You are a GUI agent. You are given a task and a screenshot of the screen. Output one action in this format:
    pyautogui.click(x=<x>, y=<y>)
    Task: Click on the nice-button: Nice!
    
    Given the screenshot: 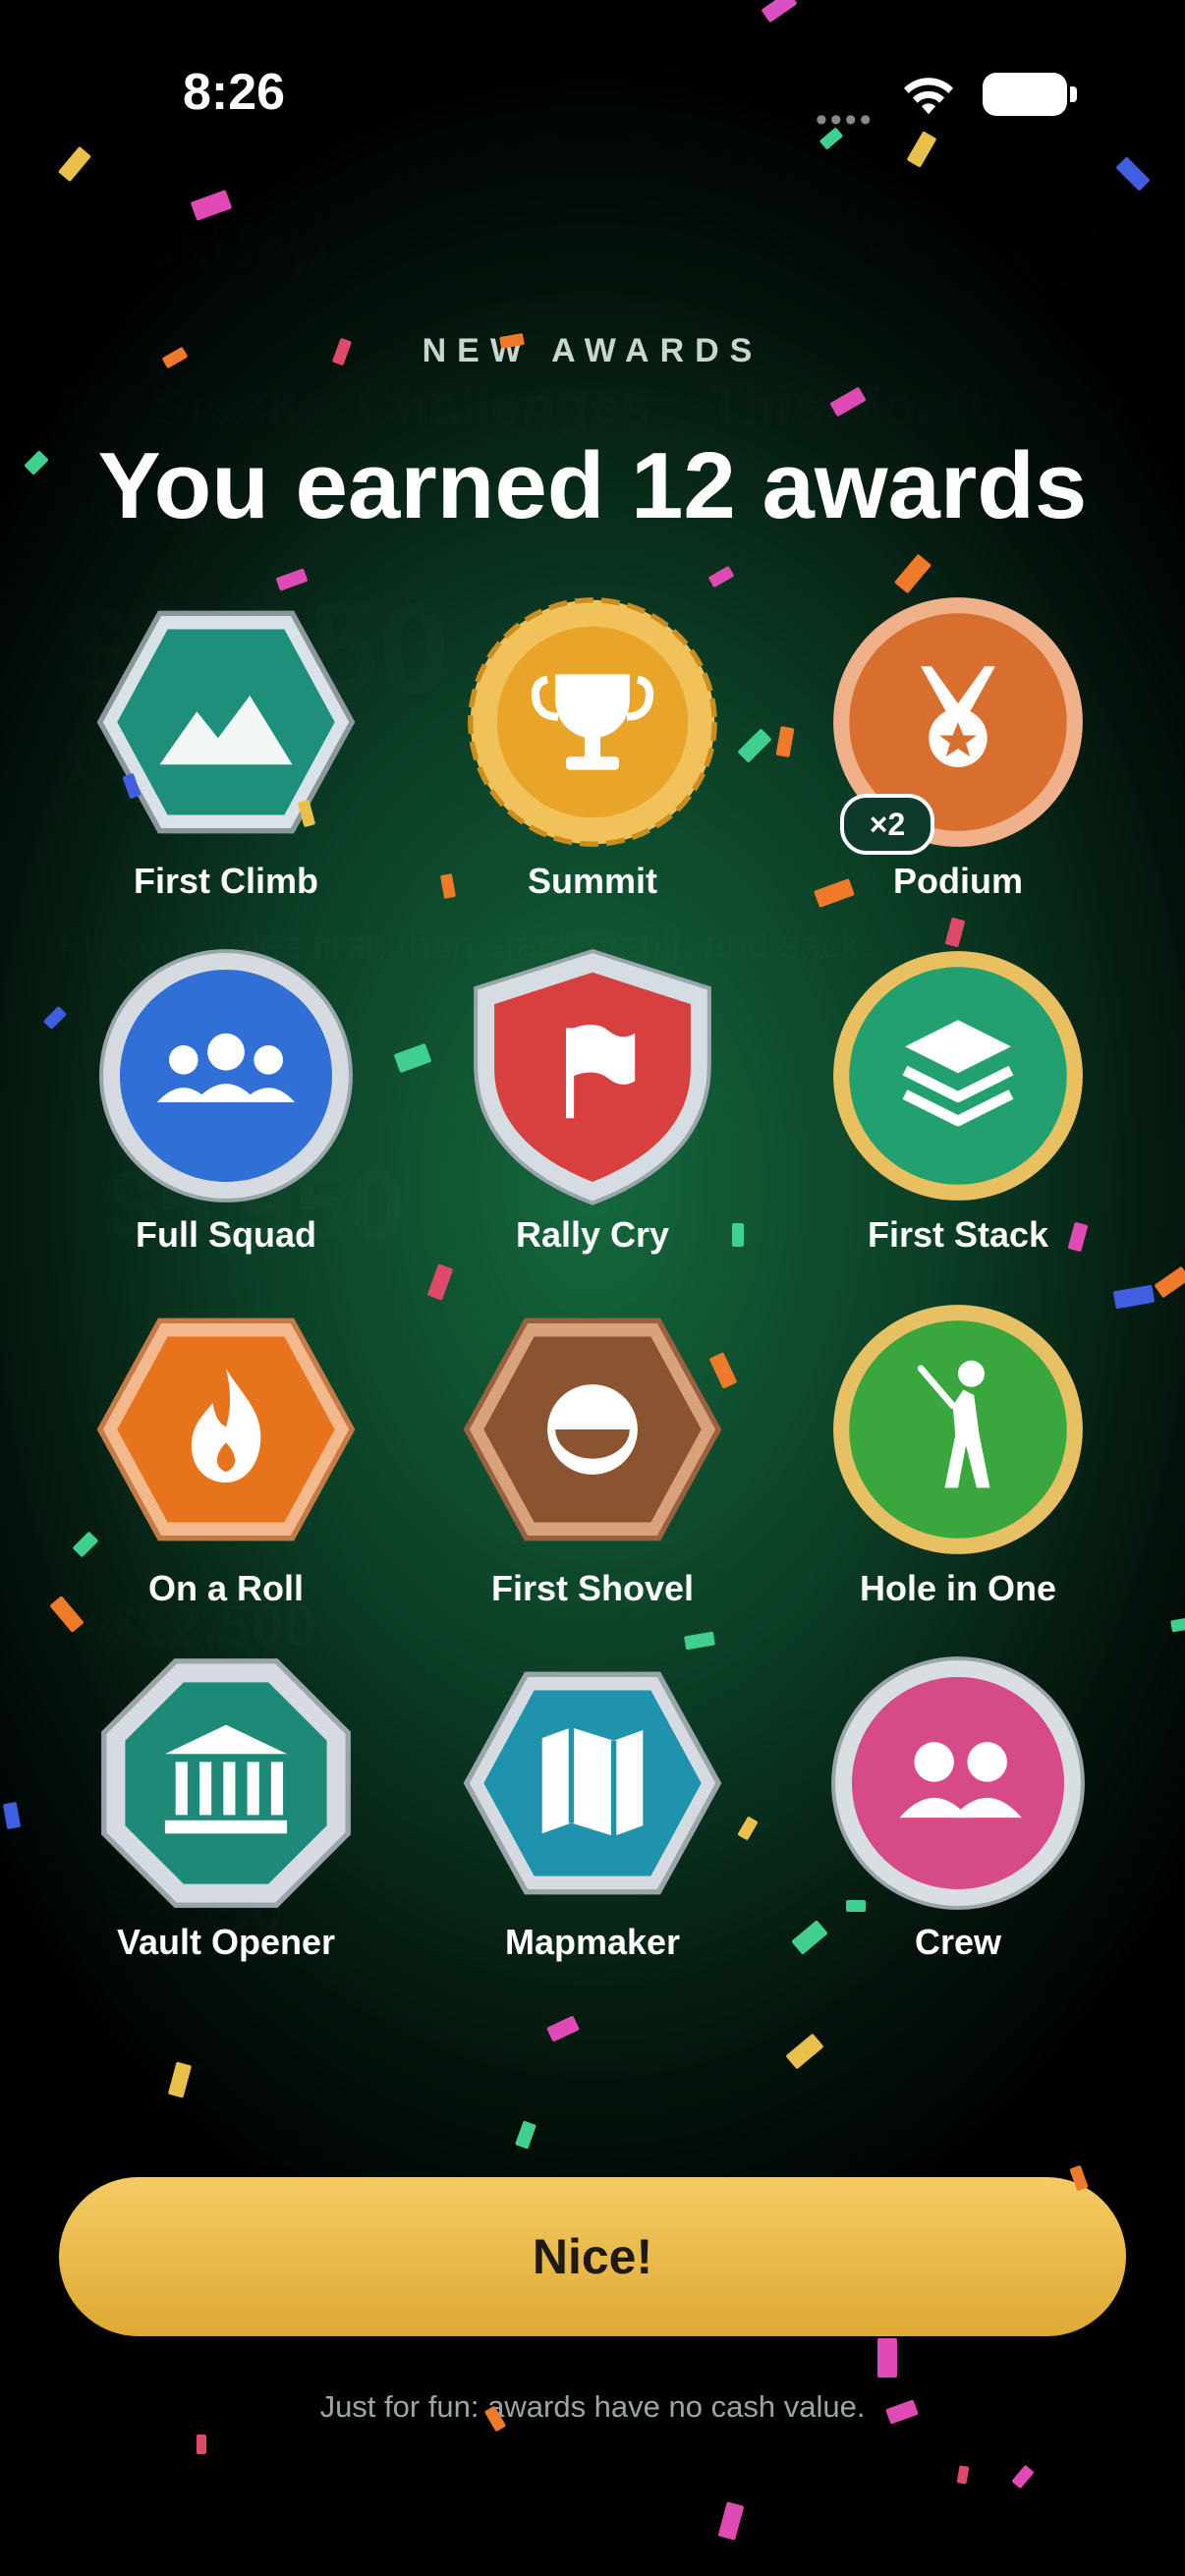 What is the action you would take?
    pyautogui.click(x=592, y=2256)
    